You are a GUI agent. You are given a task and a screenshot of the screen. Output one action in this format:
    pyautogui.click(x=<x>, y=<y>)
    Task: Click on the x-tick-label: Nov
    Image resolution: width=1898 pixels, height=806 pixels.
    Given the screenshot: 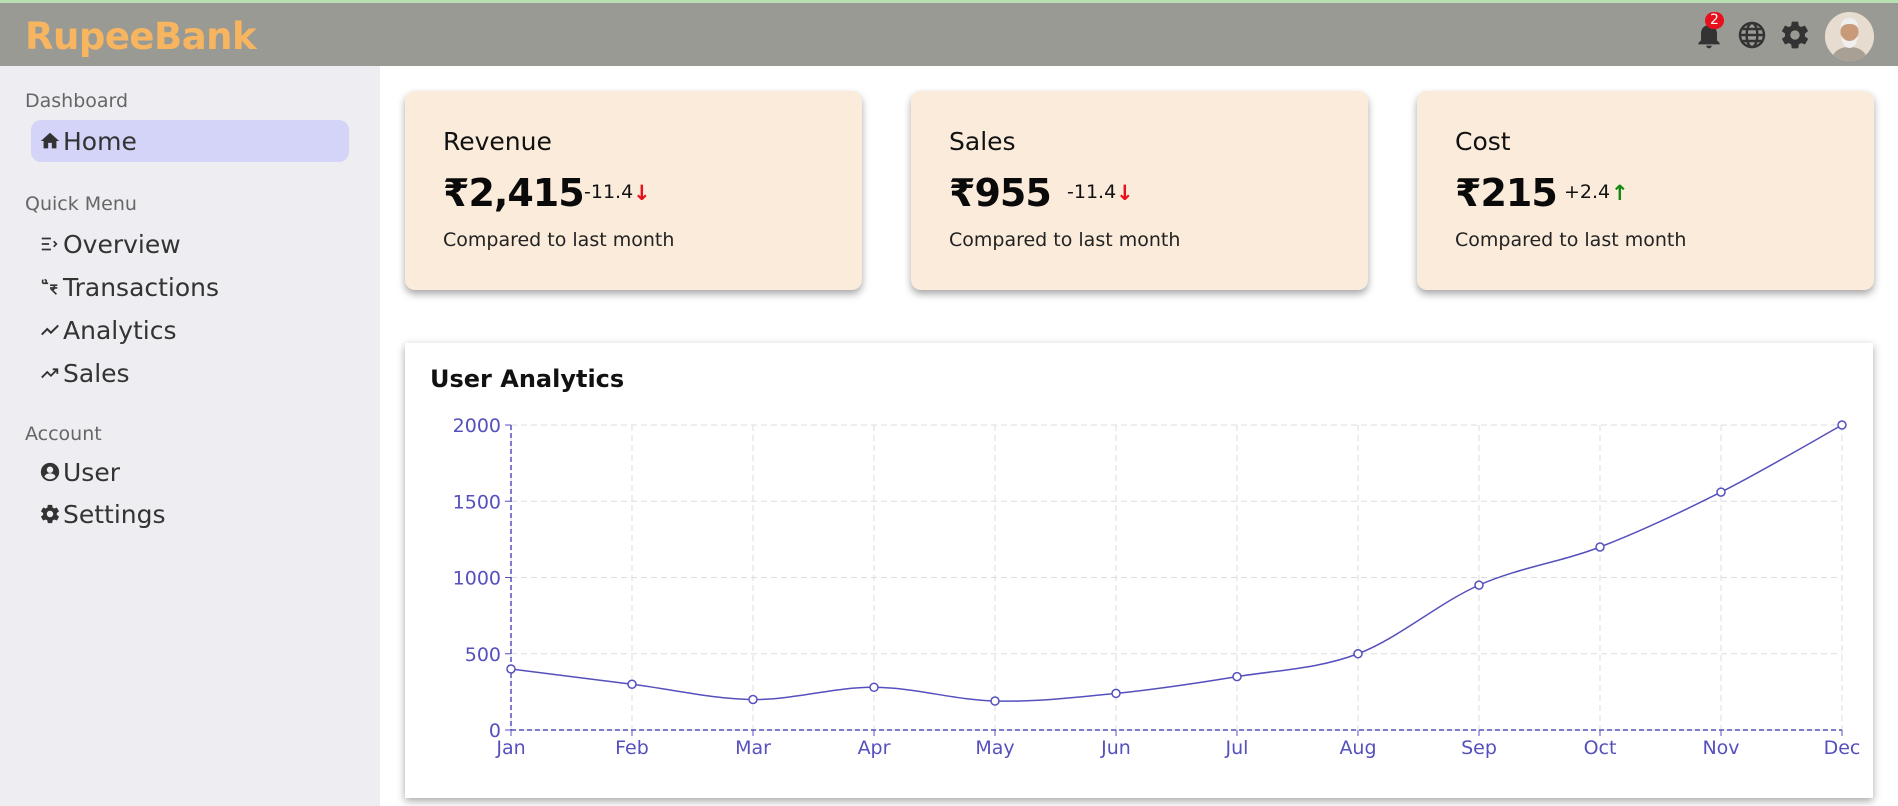 What is the action you would take?
    pyautogui.click(x=1720, y=748)
    